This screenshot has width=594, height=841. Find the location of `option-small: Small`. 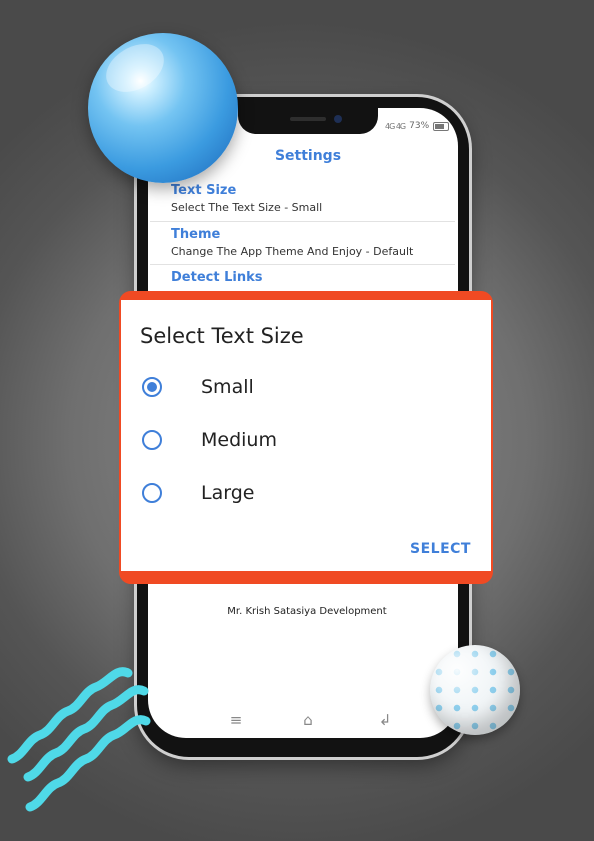

option-small: Small is located at coordinates (292, 387).